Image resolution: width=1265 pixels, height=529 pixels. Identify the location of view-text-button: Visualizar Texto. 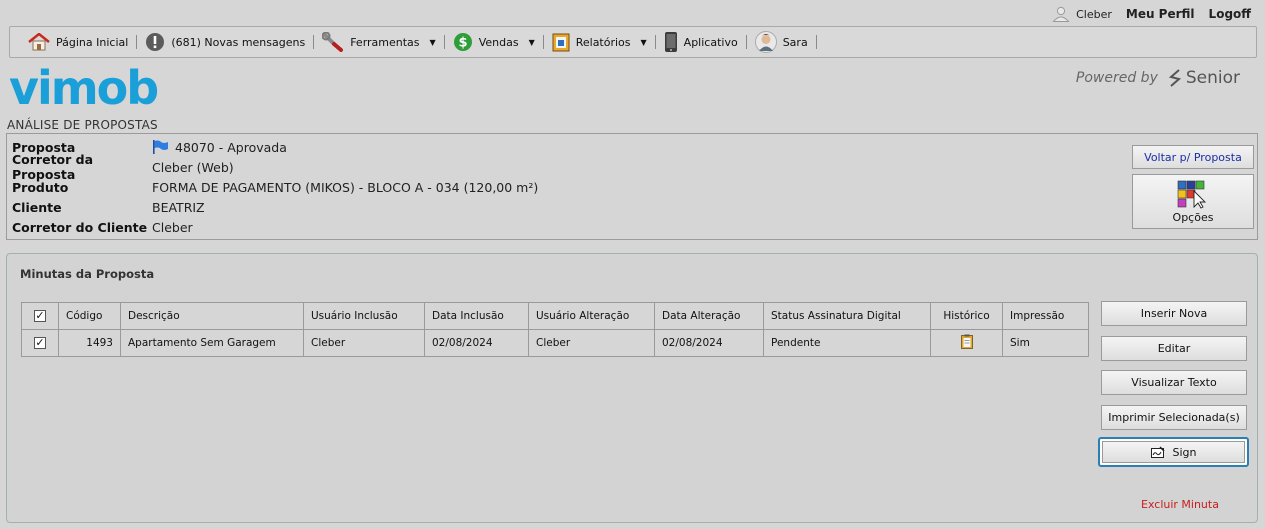
(1174, 382).